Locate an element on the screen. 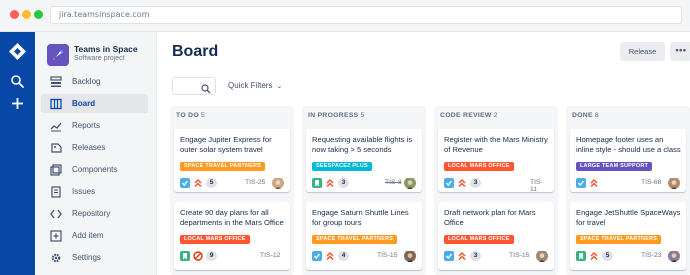  sidebar-item-components: Components is located at coordinates (94, 169).